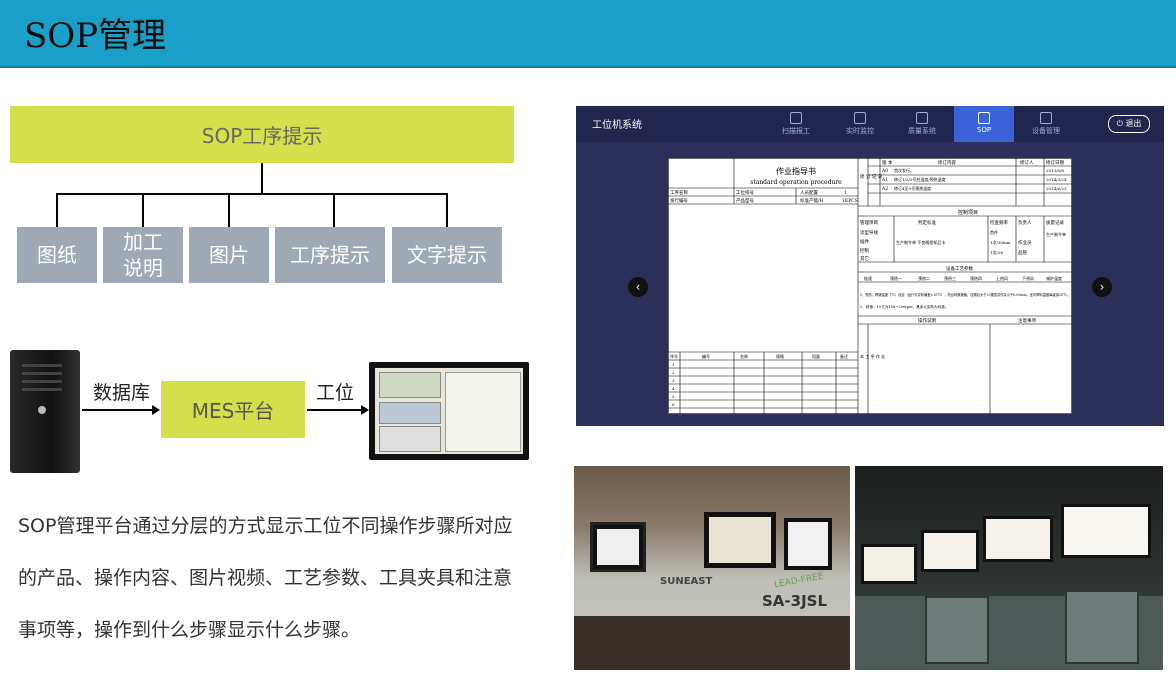 This screenshot has height=696, width=1176. Describe the element at coordinates (872, 356) in the screenshot. I see `svg-text: 本 工 序 作 业` at that location.